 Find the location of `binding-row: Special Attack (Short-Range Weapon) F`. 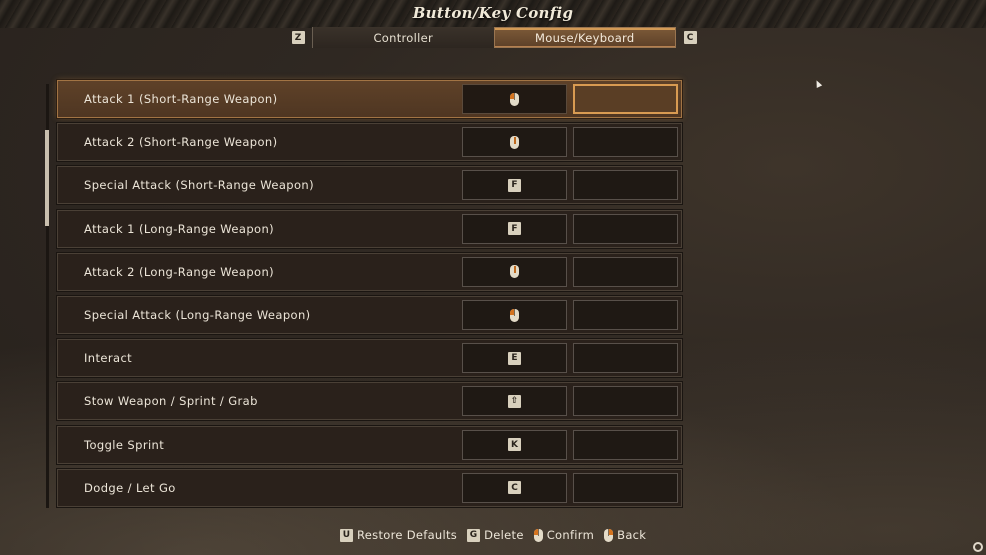

binding-row: Special Attack (Short-Range Weapon) F is located at coordinates (369, 185).